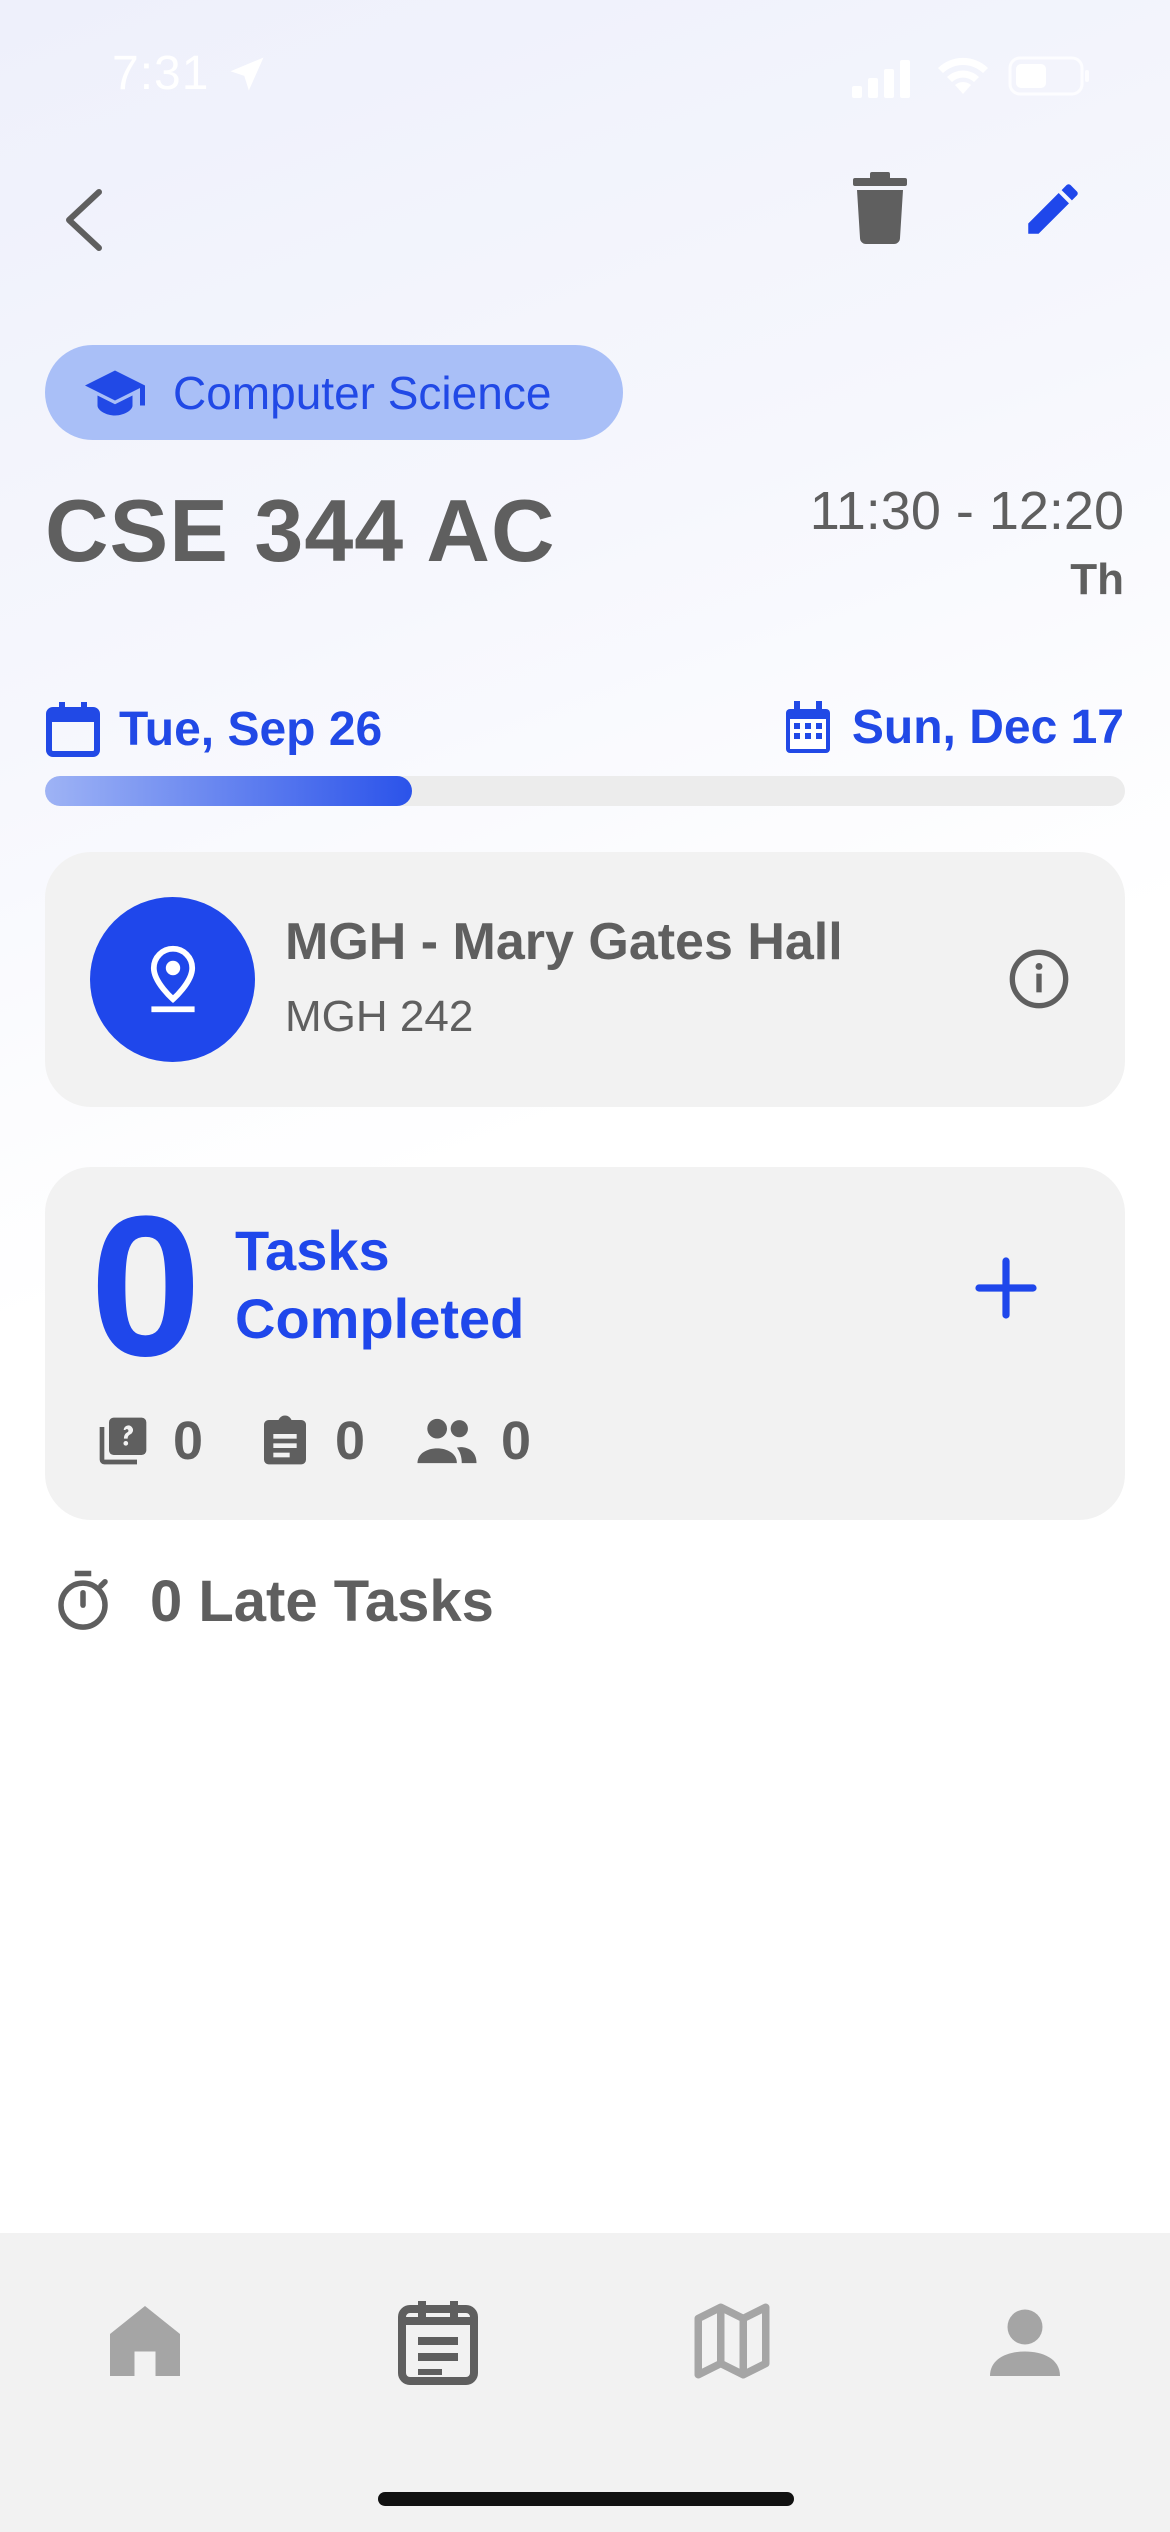 The width and height of the screenshot is (1170, 2532). I want to click on calendar-notes-icon, so click(438, 2343).